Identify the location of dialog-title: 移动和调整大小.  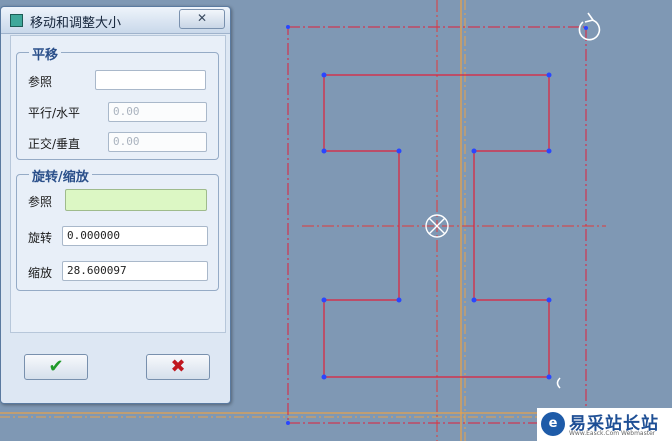
(76, 23).